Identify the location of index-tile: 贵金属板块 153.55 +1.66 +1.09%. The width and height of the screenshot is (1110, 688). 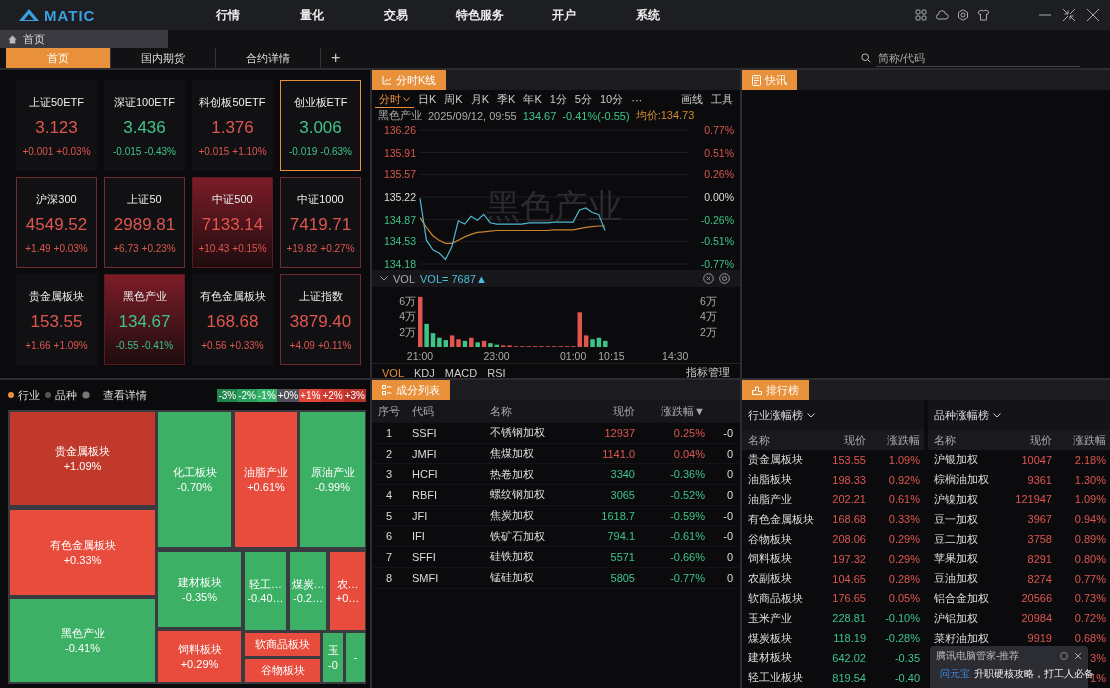
(56, 319).